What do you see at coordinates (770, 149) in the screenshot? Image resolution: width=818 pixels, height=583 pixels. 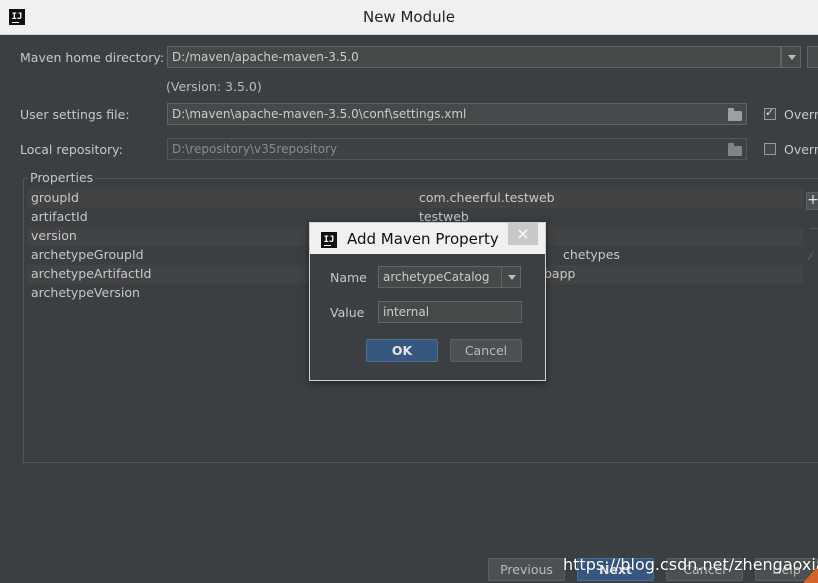 I see `local-repository-override-checkbox` at bounding box center [770, 149].